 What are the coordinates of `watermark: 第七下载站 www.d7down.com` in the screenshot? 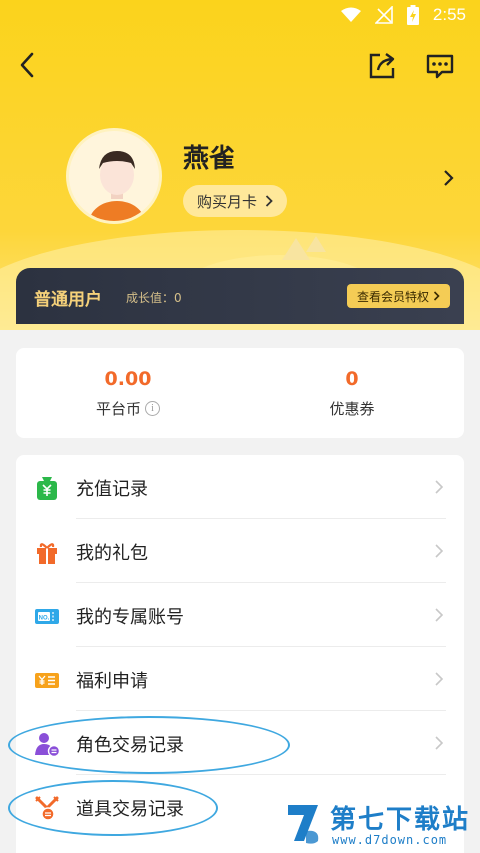 It's located at (382, 824).